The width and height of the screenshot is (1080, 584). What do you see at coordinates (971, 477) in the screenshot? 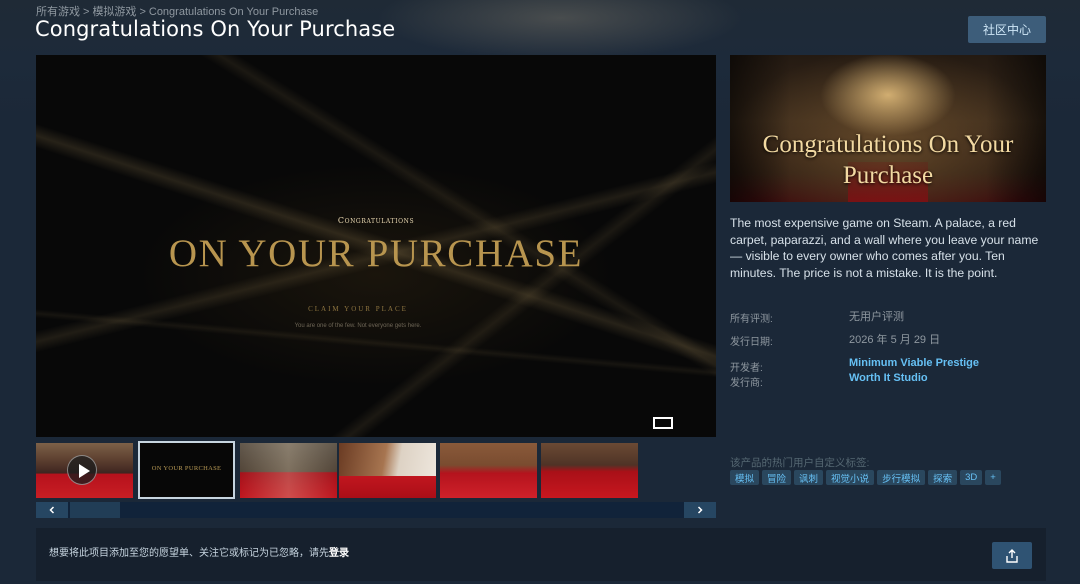
I see `tag-3d: 3D` at bounding box center [971, 477].